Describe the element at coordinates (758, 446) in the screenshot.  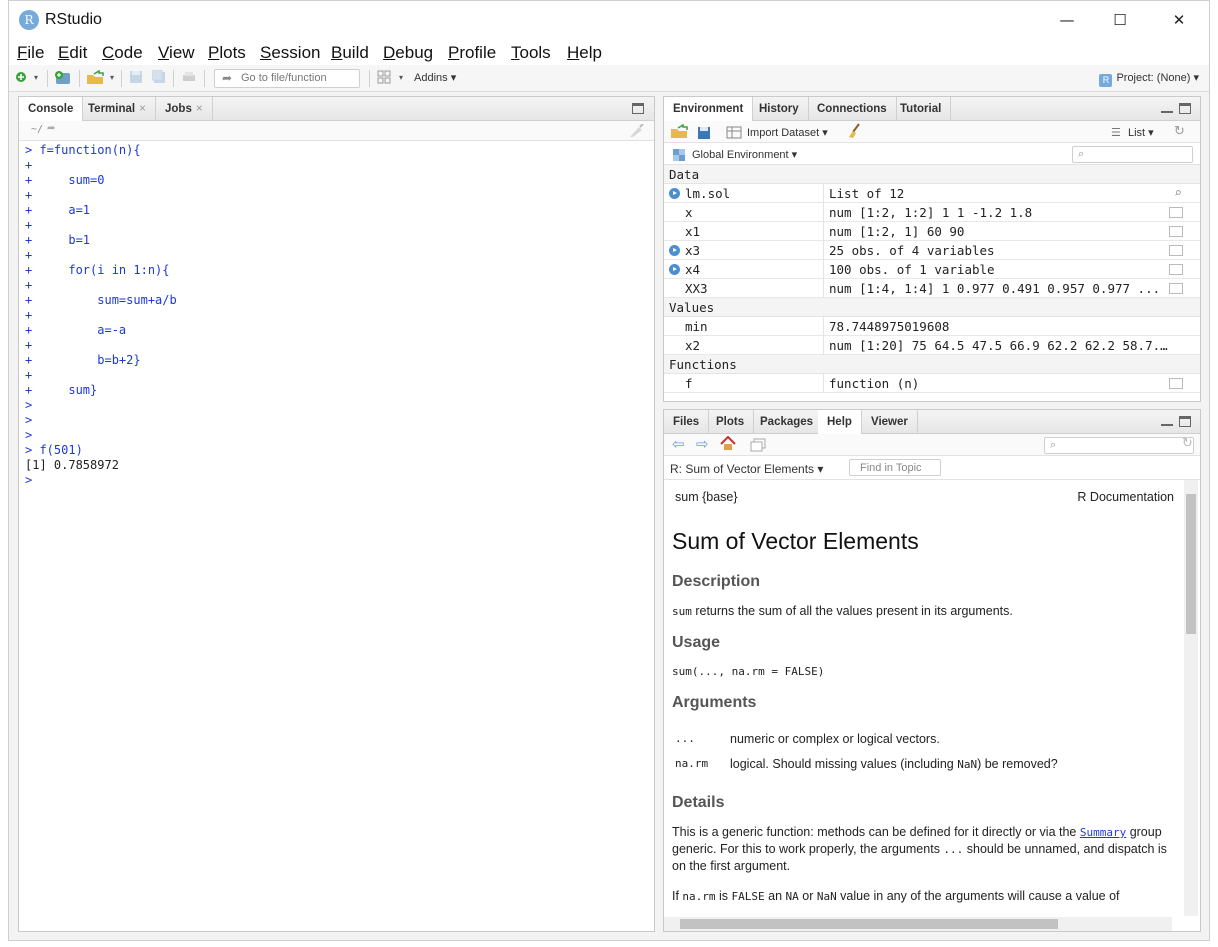
I see `show-in-window-icon` at that location.